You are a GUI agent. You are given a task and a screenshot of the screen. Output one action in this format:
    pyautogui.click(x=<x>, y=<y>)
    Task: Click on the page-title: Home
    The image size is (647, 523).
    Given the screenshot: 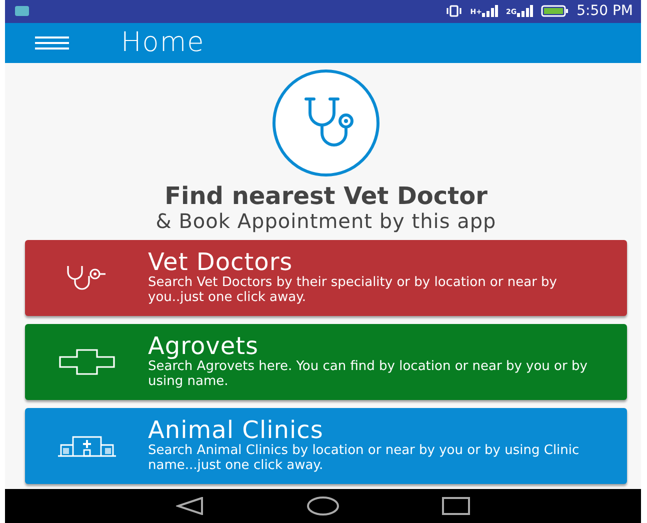 What is the action you would take?
    pyautogui.click(x=163, y=43)
    